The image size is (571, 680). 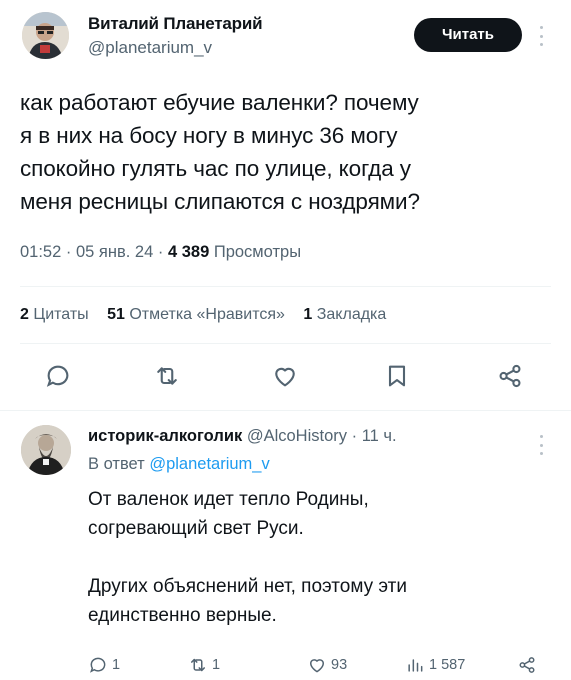 What do you see at coordinates (351, 314) in the screenshot?
I see `bookmarks-label: Закладка` at bounding box center [351, 314].